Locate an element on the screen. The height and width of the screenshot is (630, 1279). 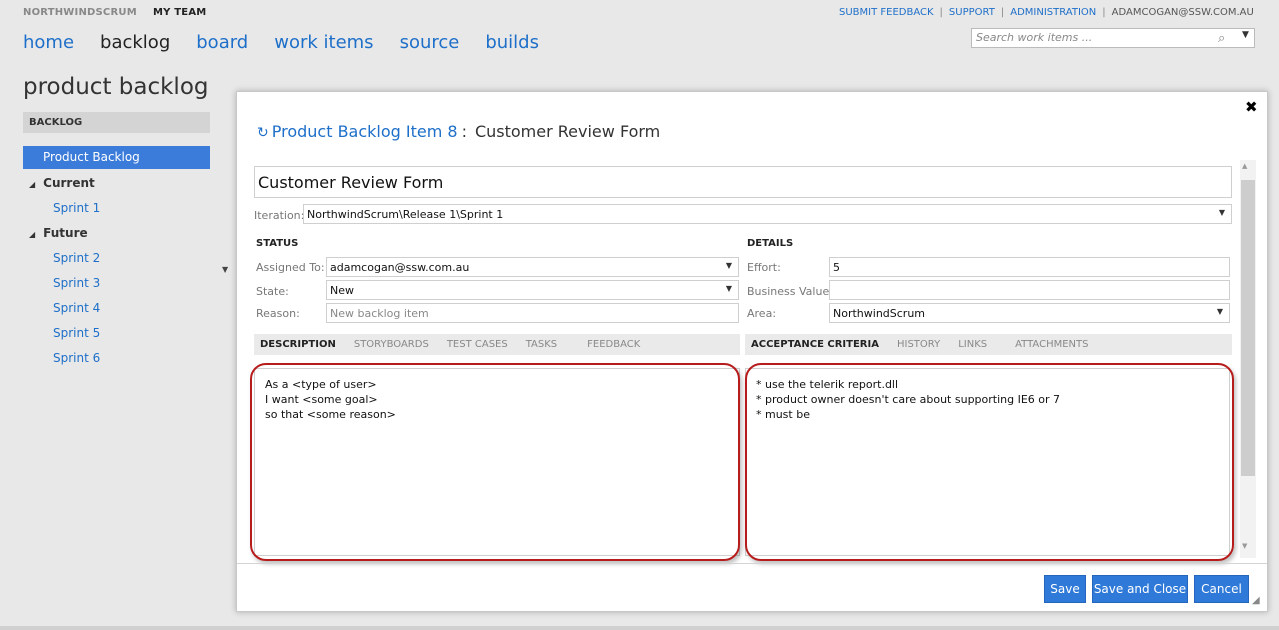
state-select: New ▼ is located at coordinates (532, 290).